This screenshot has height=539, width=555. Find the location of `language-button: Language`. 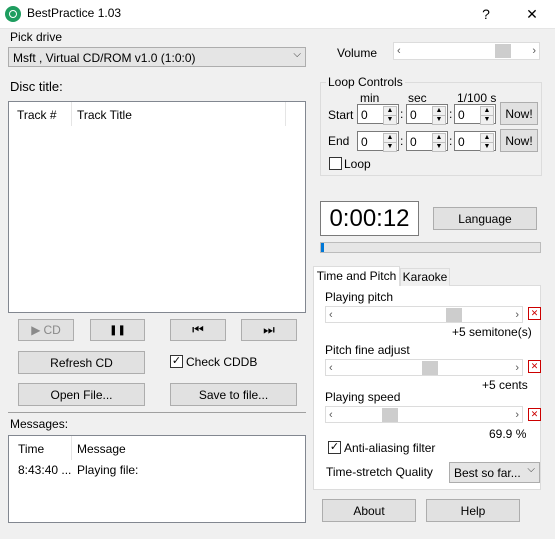

language-button: Language is located at coordinates (485, 218).